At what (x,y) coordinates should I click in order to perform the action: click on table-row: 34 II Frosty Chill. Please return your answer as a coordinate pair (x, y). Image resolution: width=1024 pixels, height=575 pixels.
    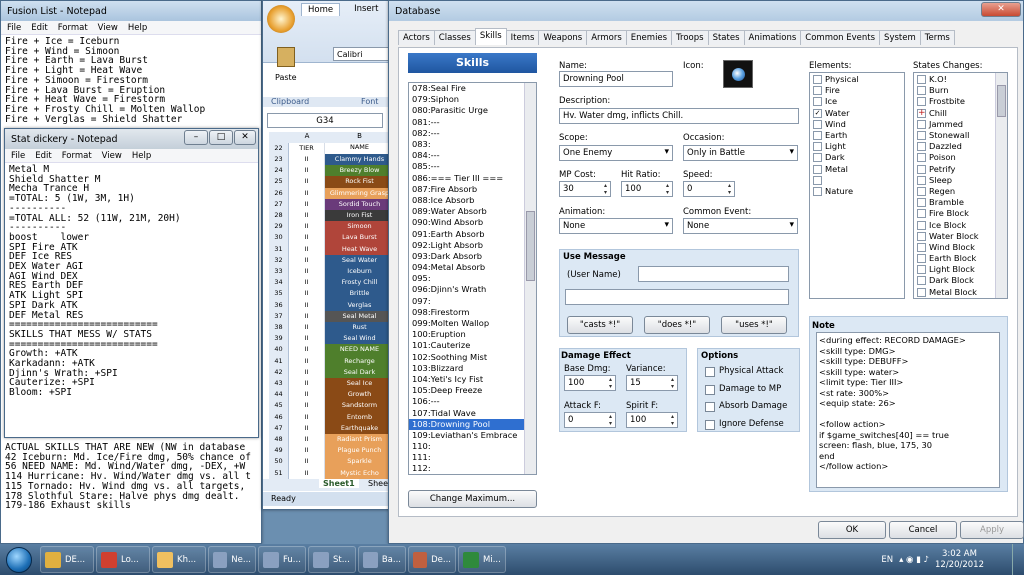
    Looking at the image, I should click on (331, 283).